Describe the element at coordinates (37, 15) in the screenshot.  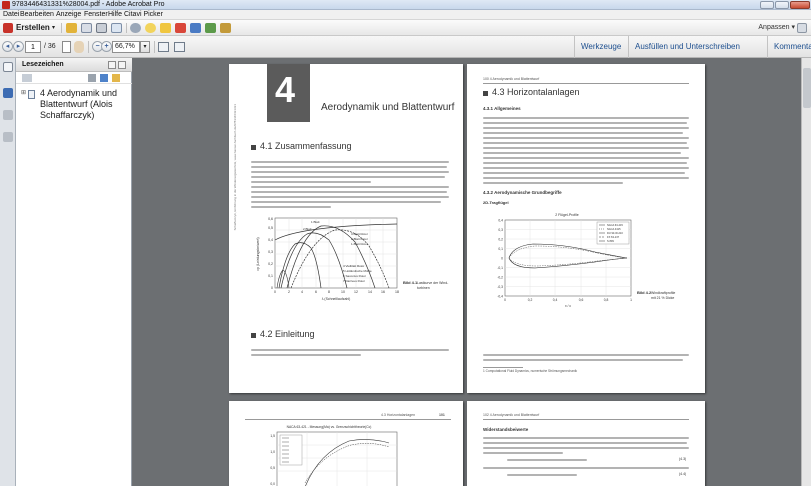
I see `menu-bearbeiten: Bearbeiten` at that location.